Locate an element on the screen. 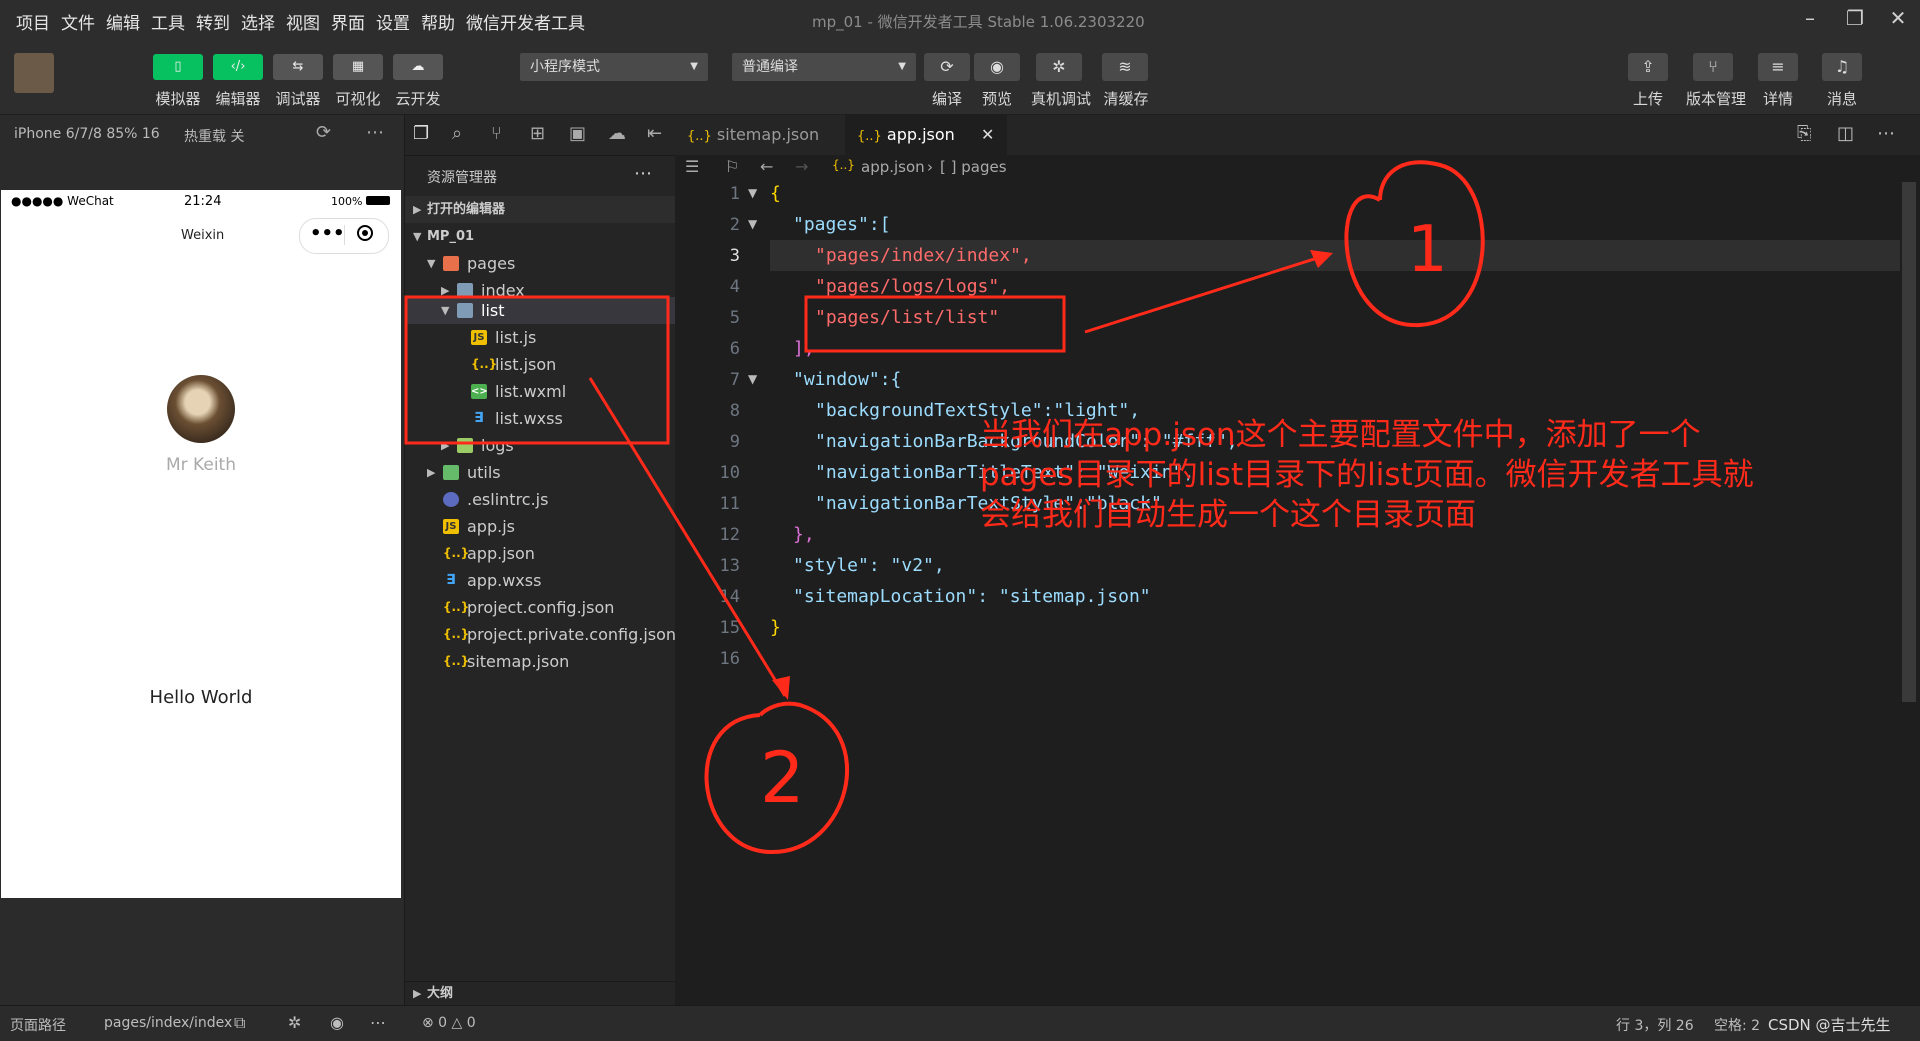 This screenshot has width=1920, height=1041. eye-icon: ◉ is located at coordinates (337, 1022).